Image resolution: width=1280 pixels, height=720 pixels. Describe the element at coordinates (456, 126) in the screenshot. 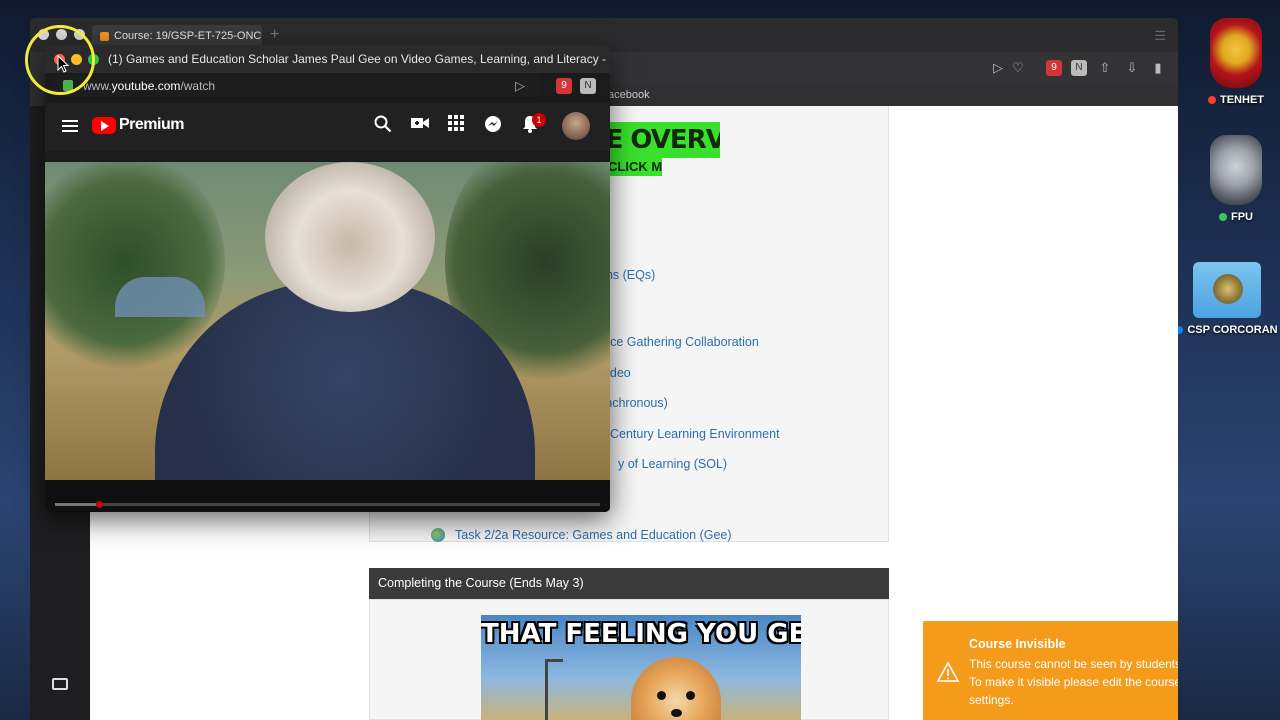

I see `apps-grid-icon` at that location.